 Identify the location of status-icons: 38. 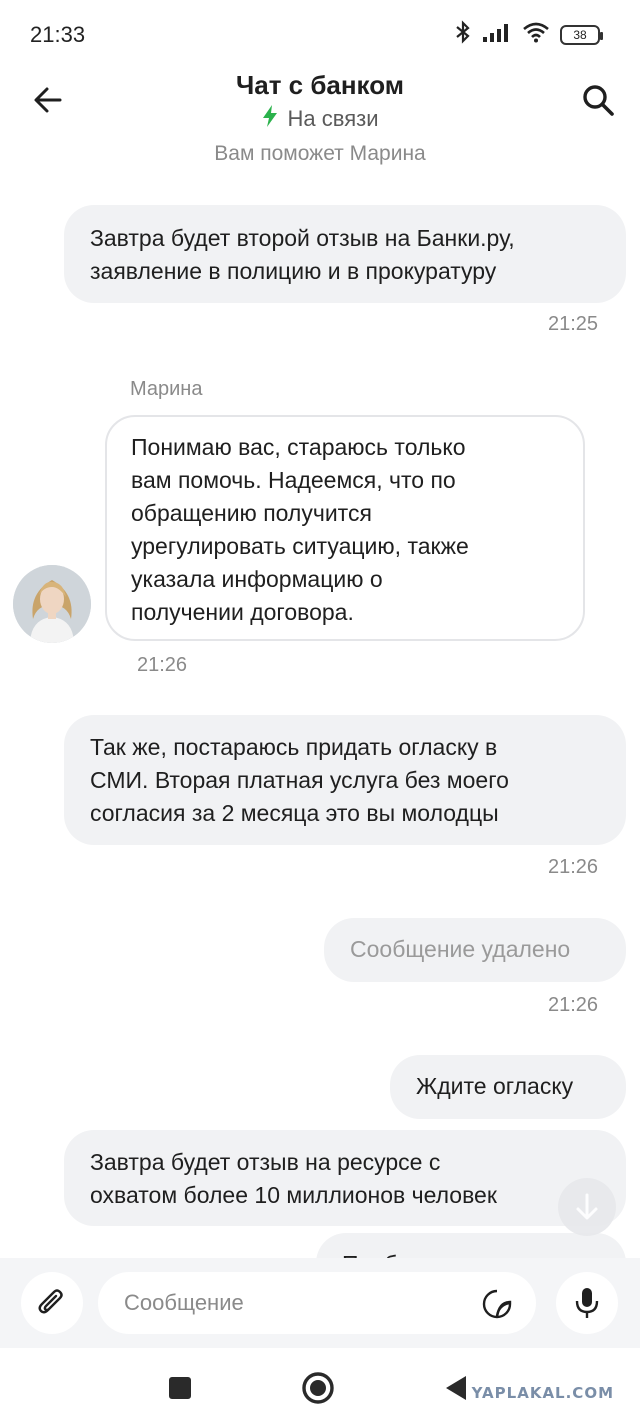
(528, 34).